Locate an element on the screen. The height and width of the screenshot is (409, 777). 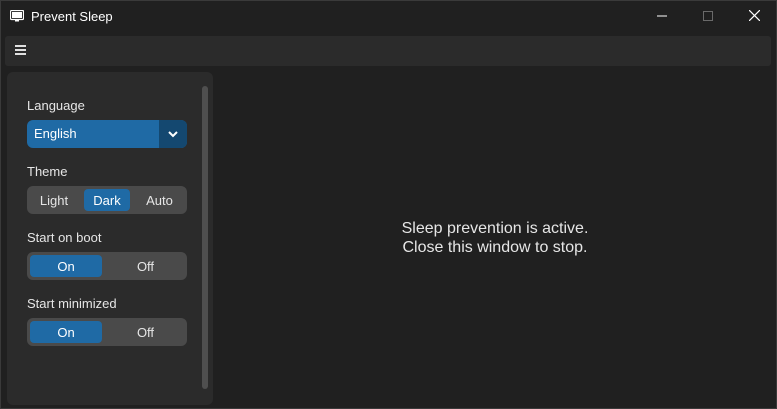
close-icon is located at coordinates (754, 17).